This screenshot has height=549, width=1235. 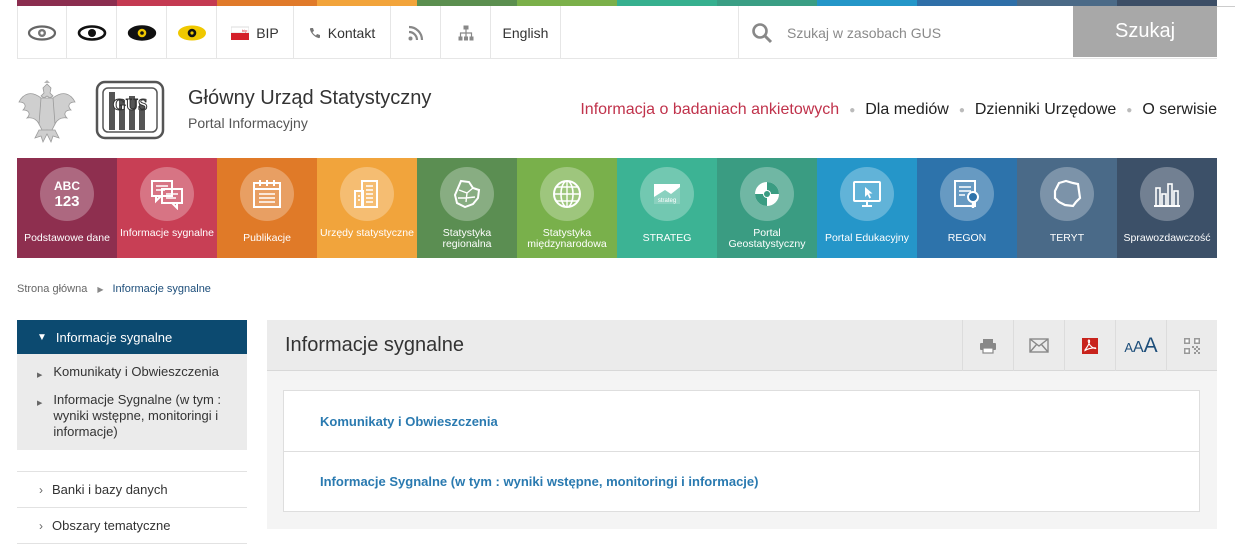 I want to click on pdf-button, so click(x=1089, y=345).